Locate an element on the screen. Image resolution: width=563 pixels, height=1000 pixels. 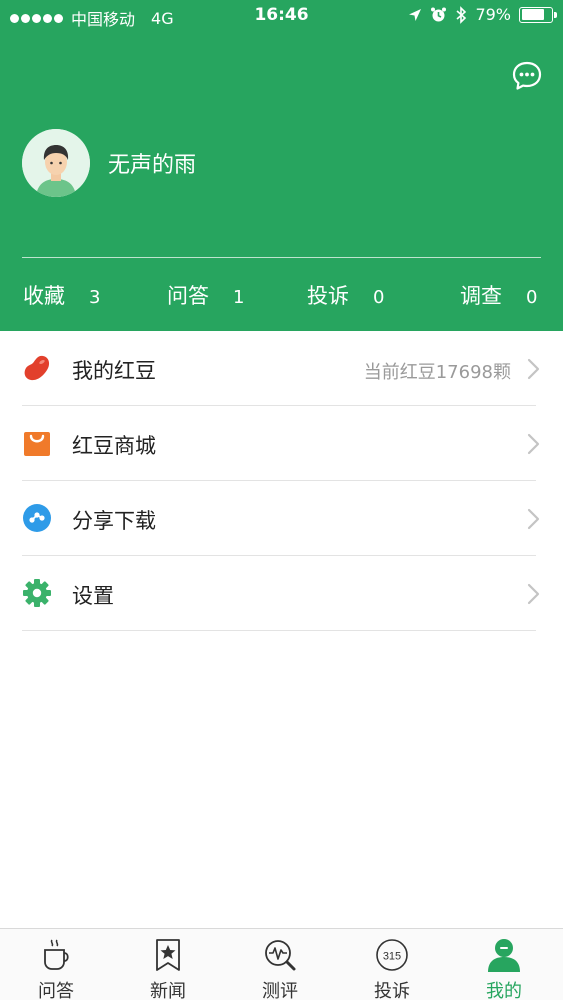
battery-icon is located at coordinates (538, 14).